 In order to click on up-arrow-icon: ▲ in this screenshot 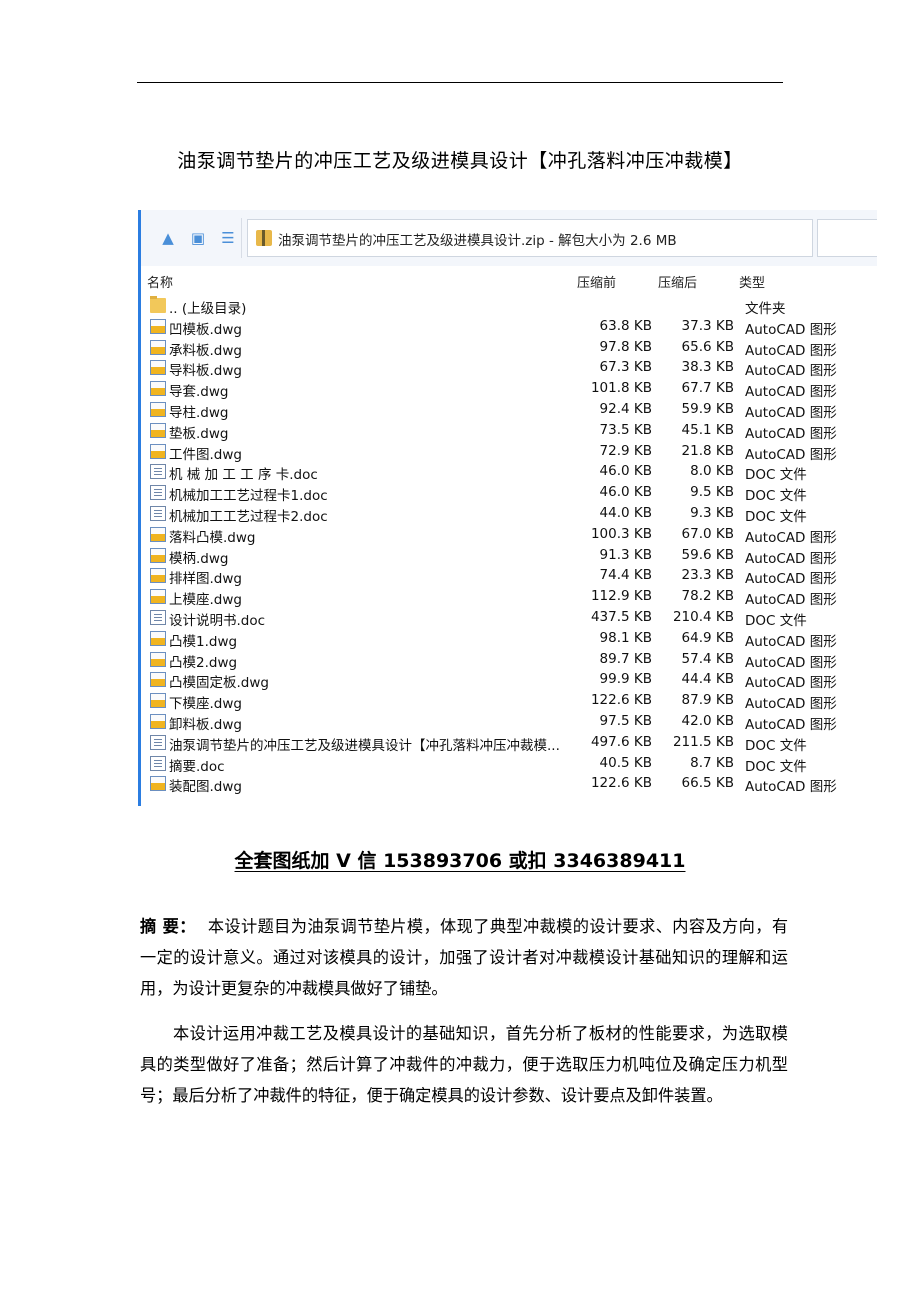, I will do `click(168, 238)`.